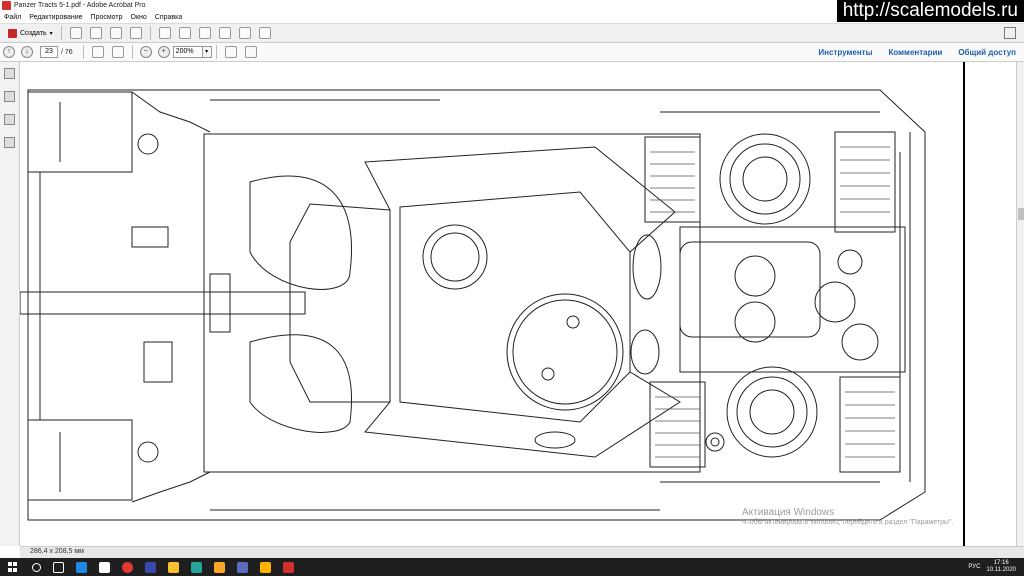 The image size is (1024, 576). What do you see at coordinates (204, 33) in the screenshot?
I see `highlight-icon` at bounding box center [204, 33].